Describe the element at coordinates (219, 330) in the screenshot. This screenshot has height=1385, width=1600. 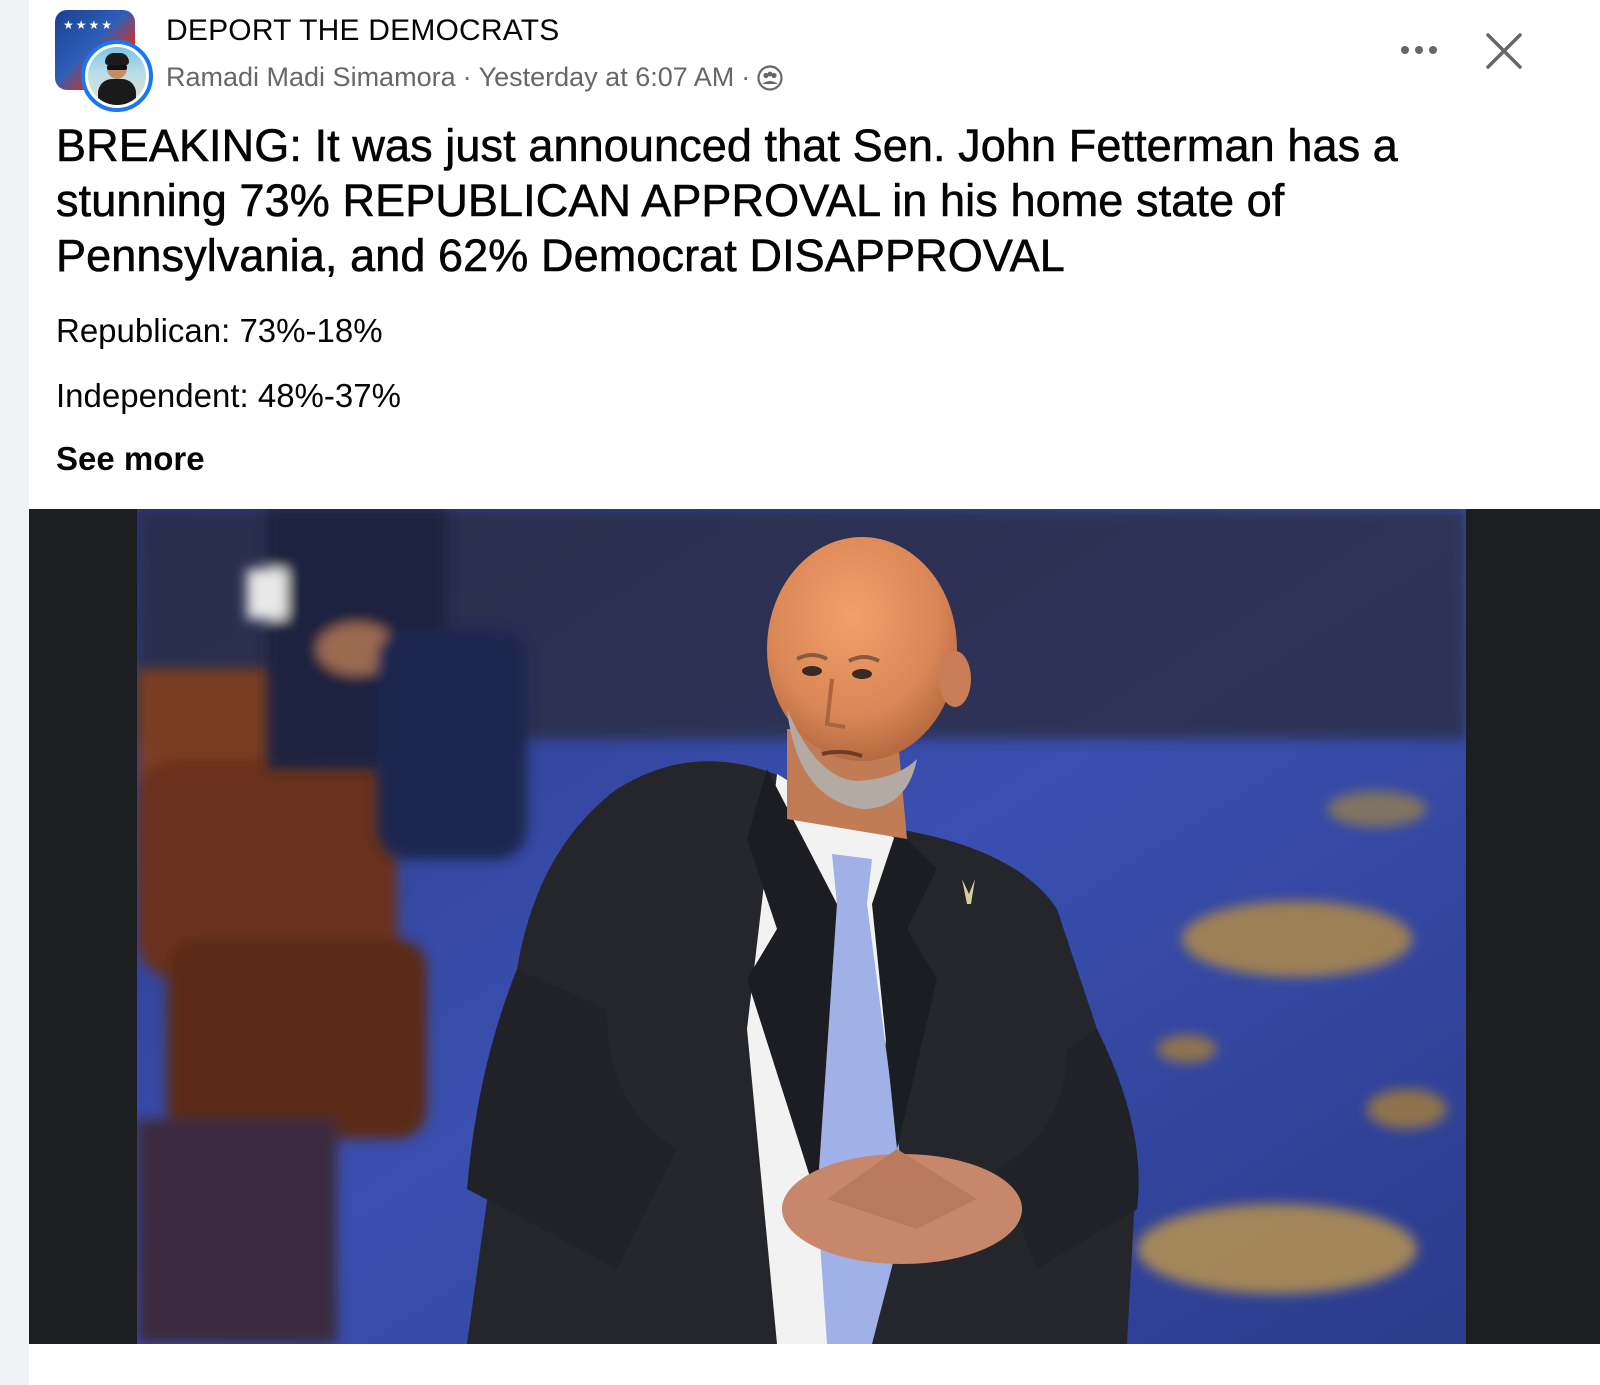
I see `stat-line-republican: Republican: 73%-18%` at that location.